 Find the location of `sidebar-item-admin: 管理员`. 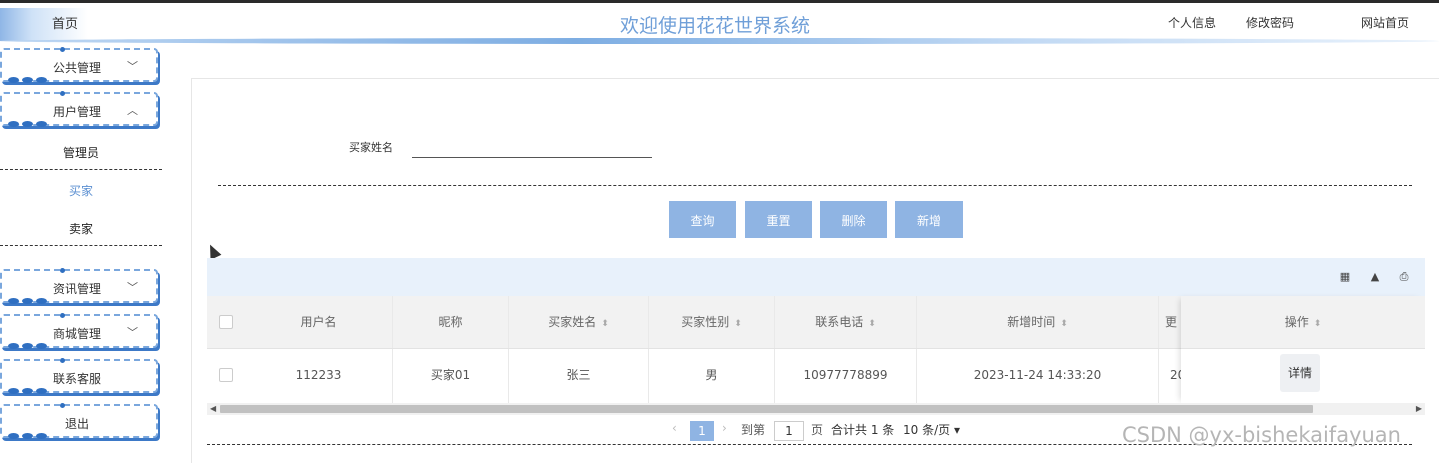

sidebar-item-admin: 管理员 is located at coordinates (81, 152).